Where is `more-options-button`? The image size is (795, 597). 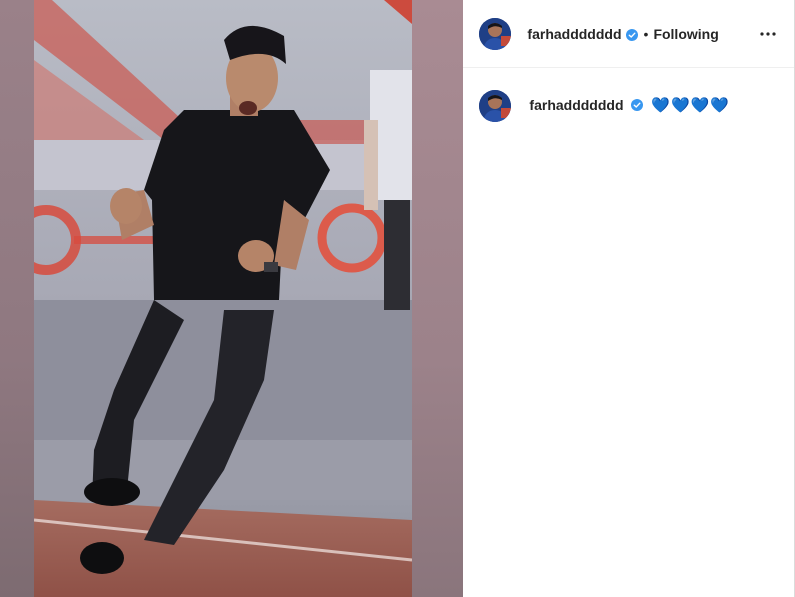 more-options-button is located at coordinates (768, 34).